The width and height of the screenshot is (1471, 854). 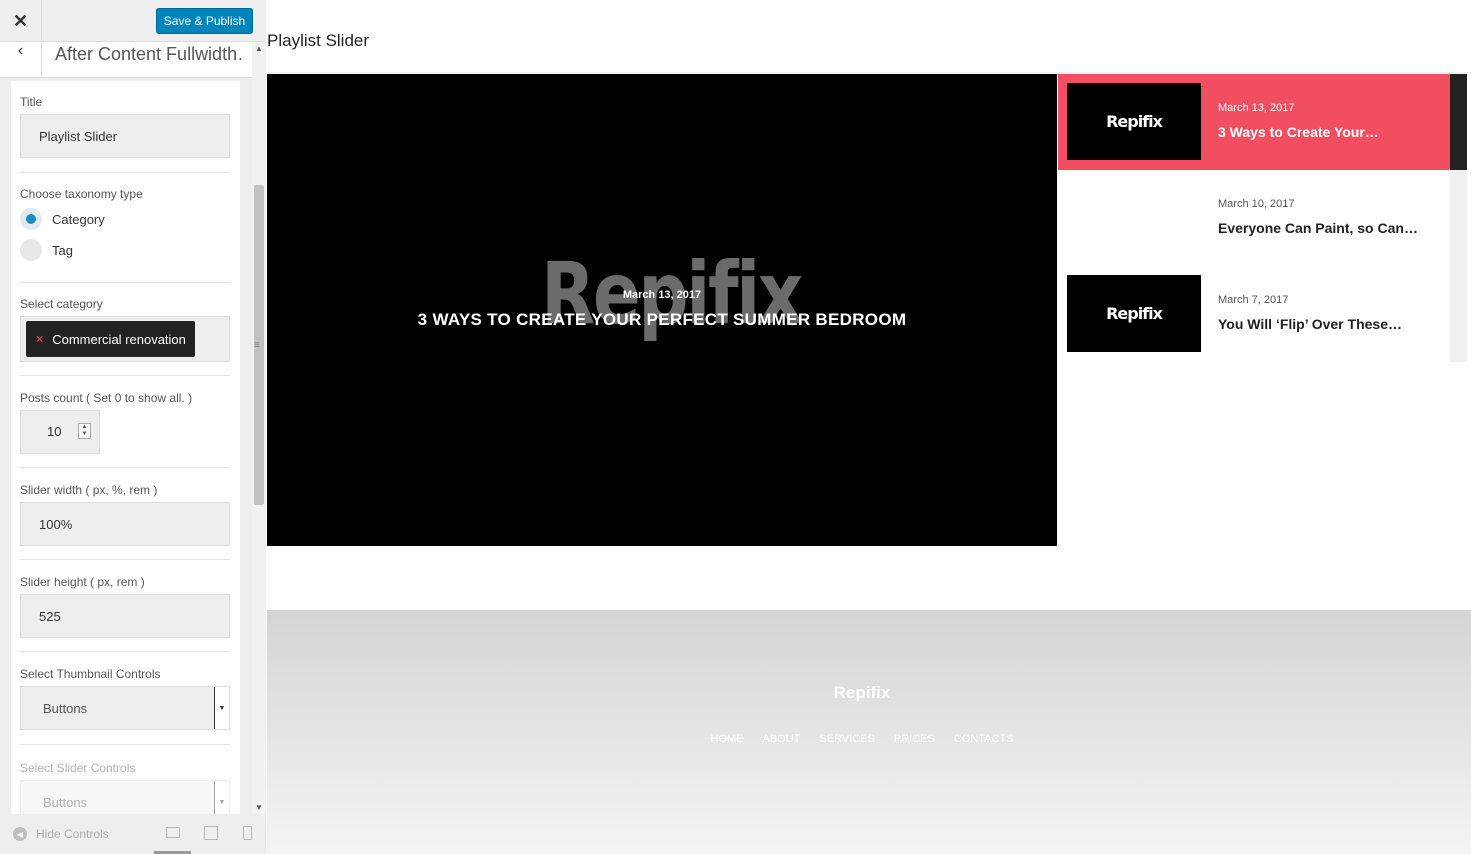 I want to click on arrow-left-icon: ◀, so click(x=20, y=834).